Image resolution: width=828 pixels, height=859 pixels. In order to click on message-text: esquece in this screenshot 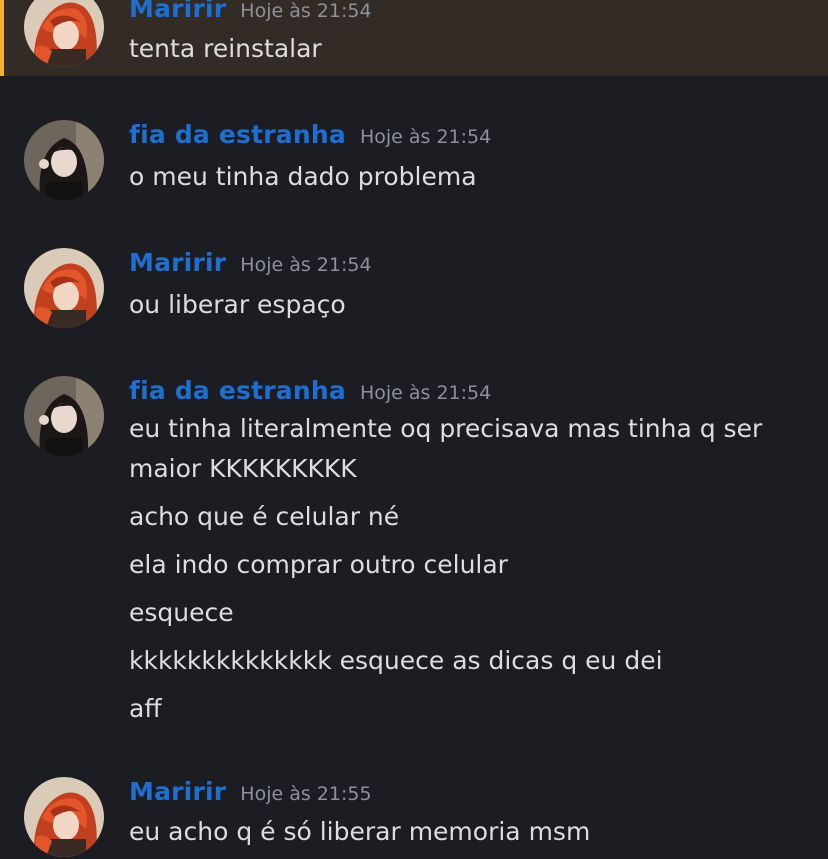, I will do `click(181, 612)`.